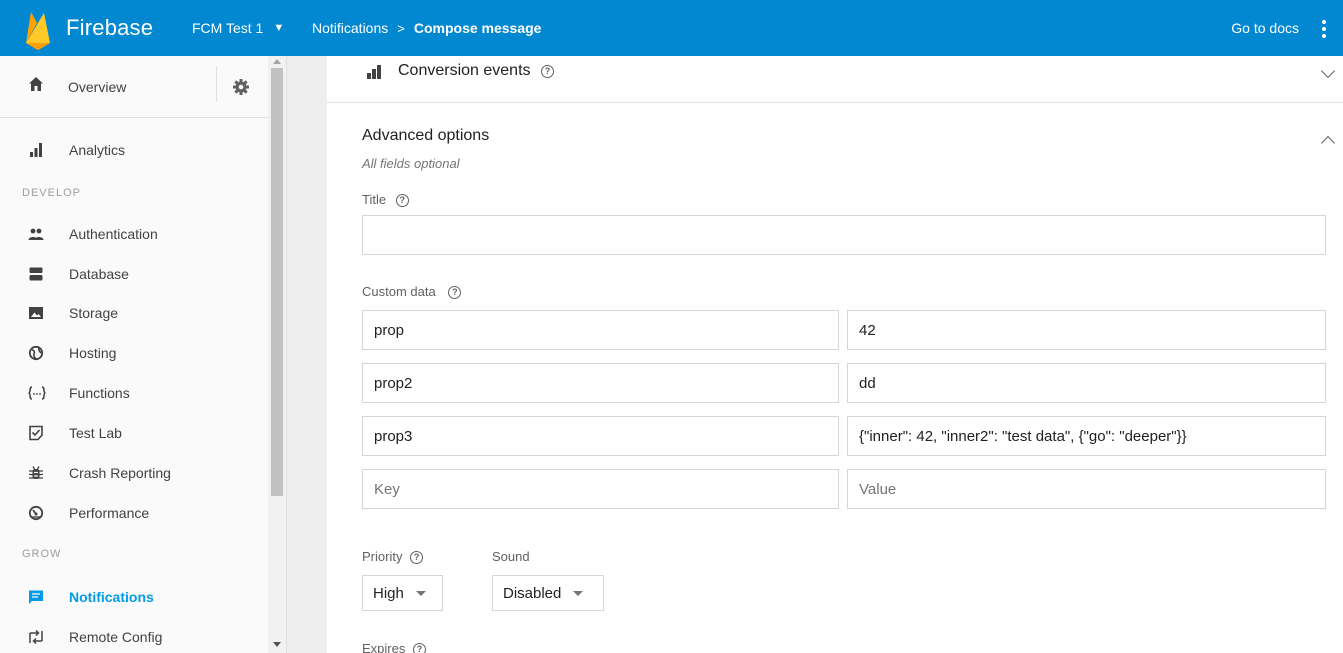 The image size is (1343, 653). I want to click on sidebar-item-analytics: Analytics, so click(134, 150).